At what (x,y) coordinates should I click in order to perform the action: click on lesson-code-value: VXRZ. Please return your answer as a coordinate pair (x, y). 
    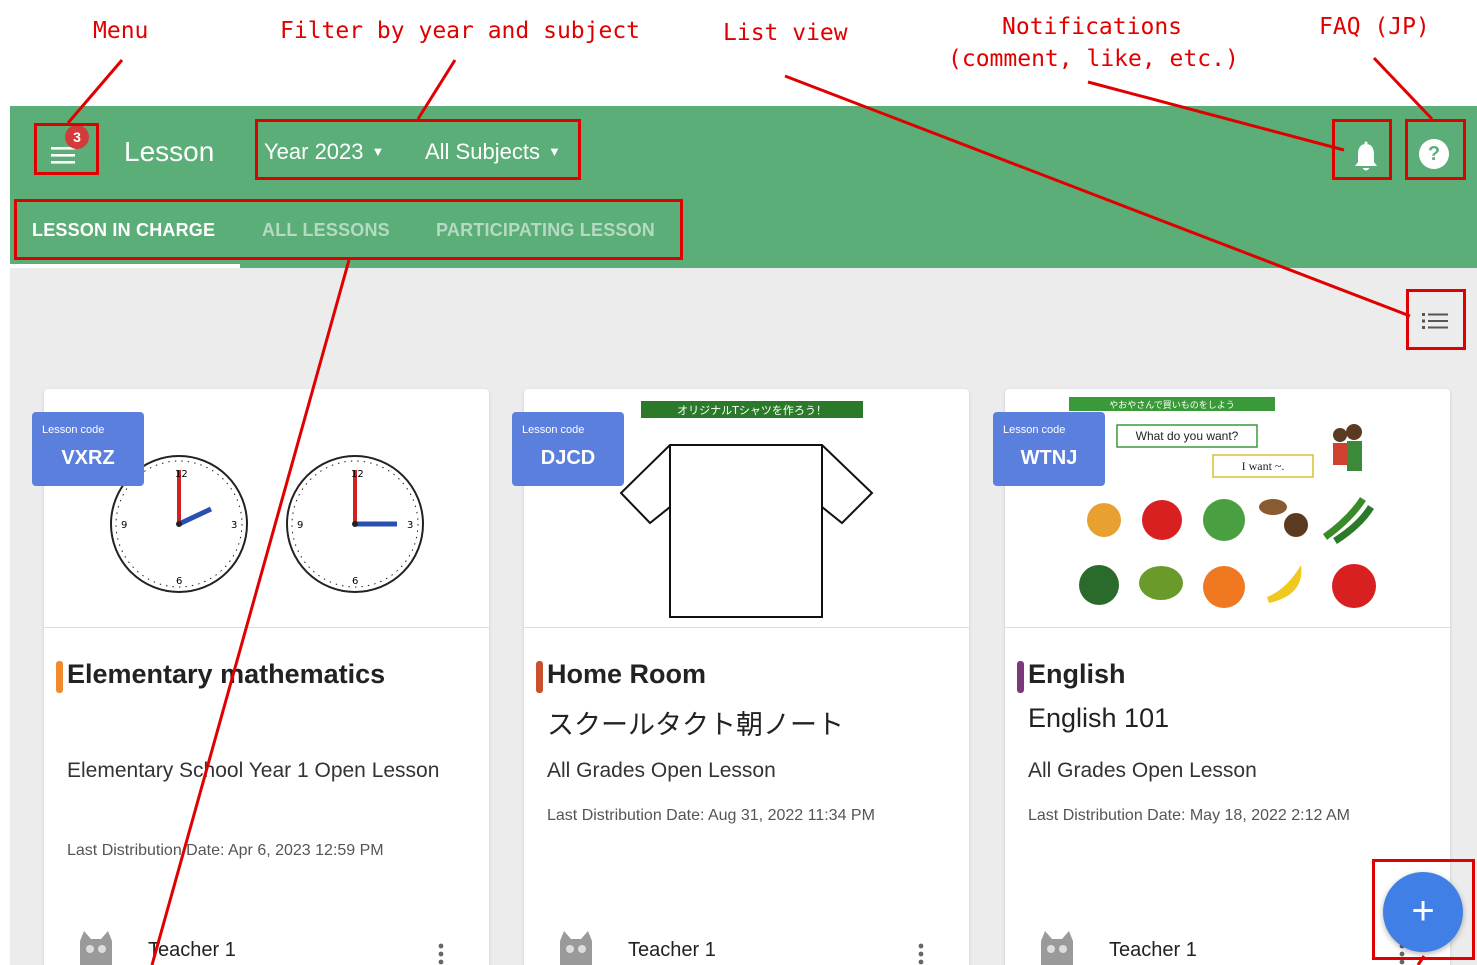
    Looking at the image, I should click on (88, 458).